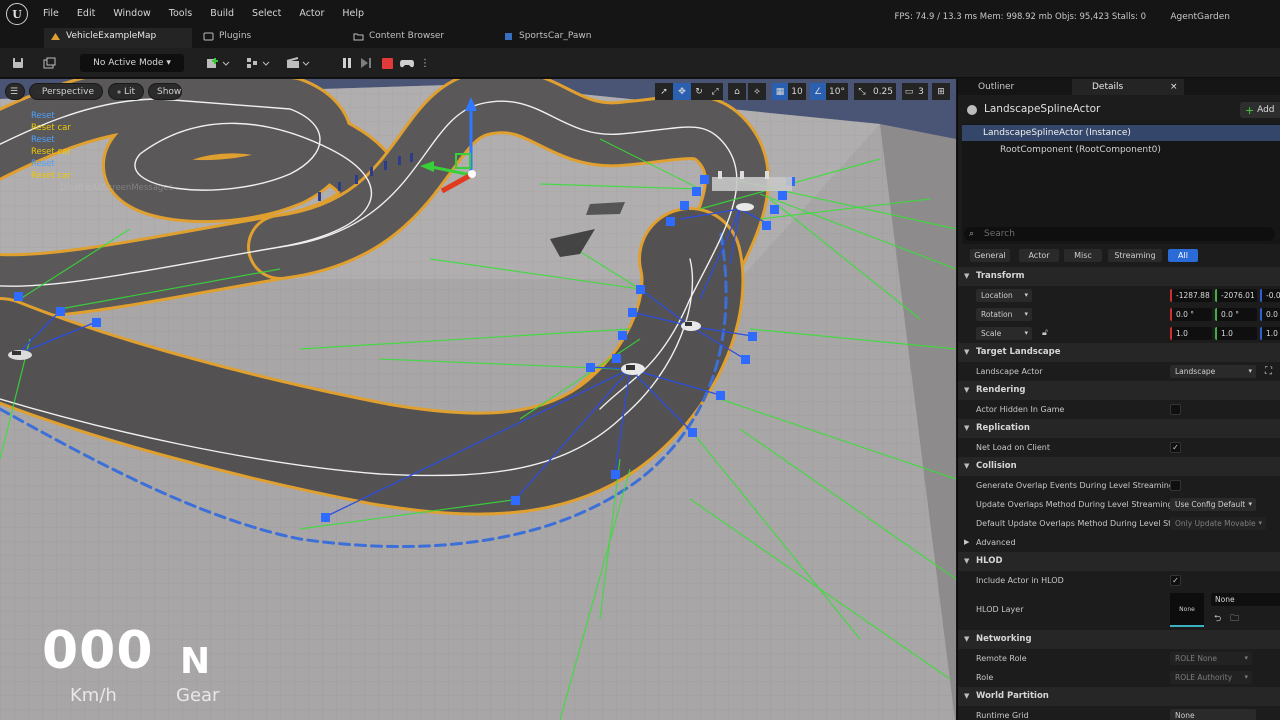  I want to click on possess-controller-icon, so click(407, 63).